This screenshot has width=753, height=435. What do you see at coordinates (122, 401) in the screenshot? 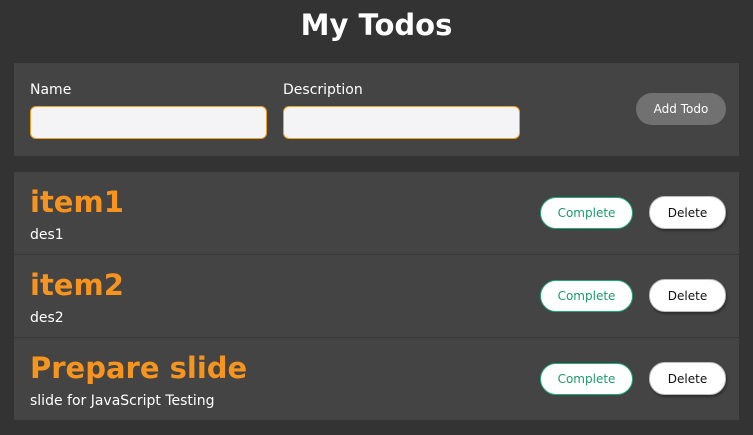
I see `todo-description: slide for JavaScript Testing` at bounding box center [122, 401].